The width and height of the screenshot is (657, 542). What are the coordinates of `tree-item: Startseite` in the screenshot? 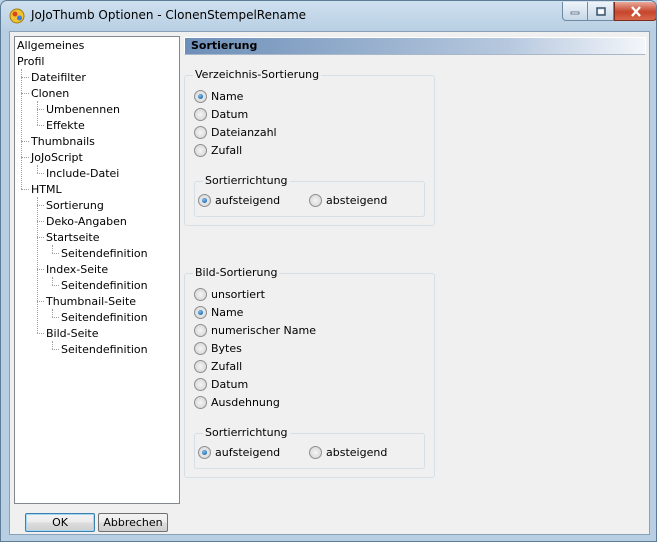 It's located at (73, 237).